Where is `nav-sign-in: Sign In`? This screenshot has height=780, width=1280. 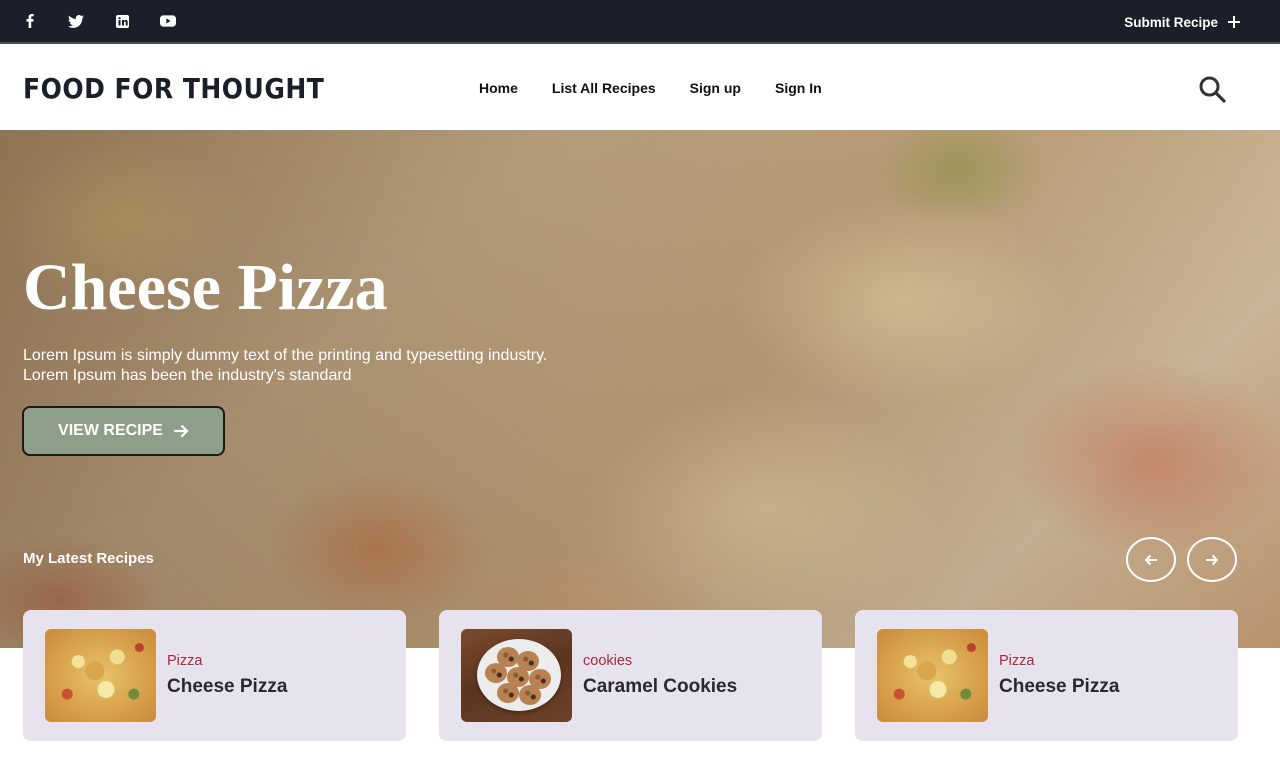 nav-sign-in: Sign In is located at coordinates (798, 88).